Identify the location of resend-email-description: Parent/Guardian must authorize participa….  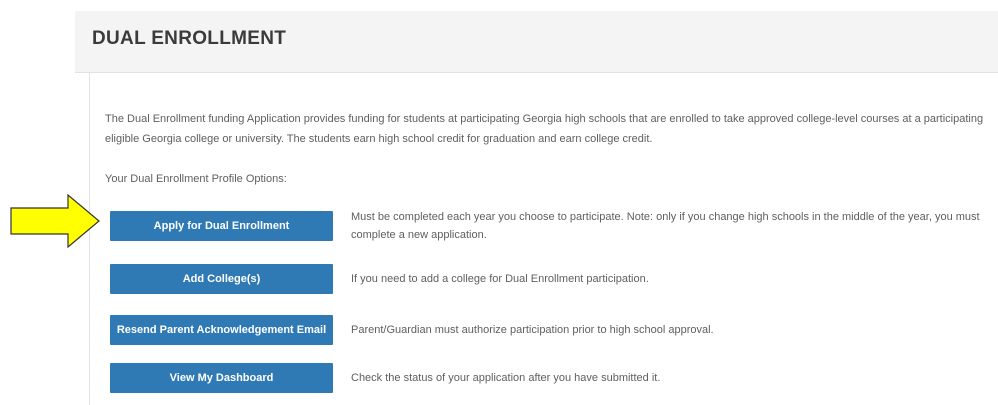
(532, 330).